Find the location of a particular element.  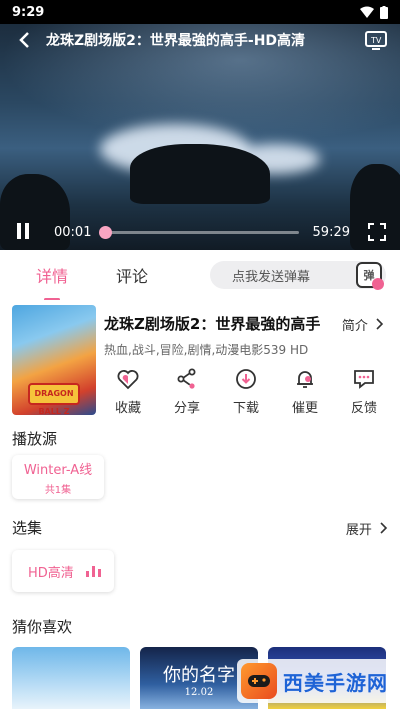

share-icon is located at coordinates (186, 378).